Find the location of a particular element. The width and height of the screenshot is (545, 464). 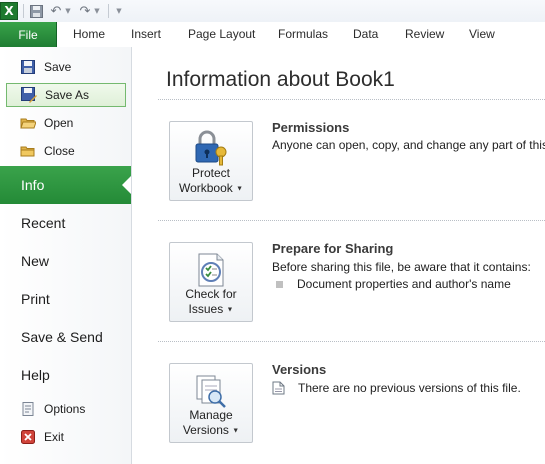

nav-save-label: Save is located at coordinates (58, 67).